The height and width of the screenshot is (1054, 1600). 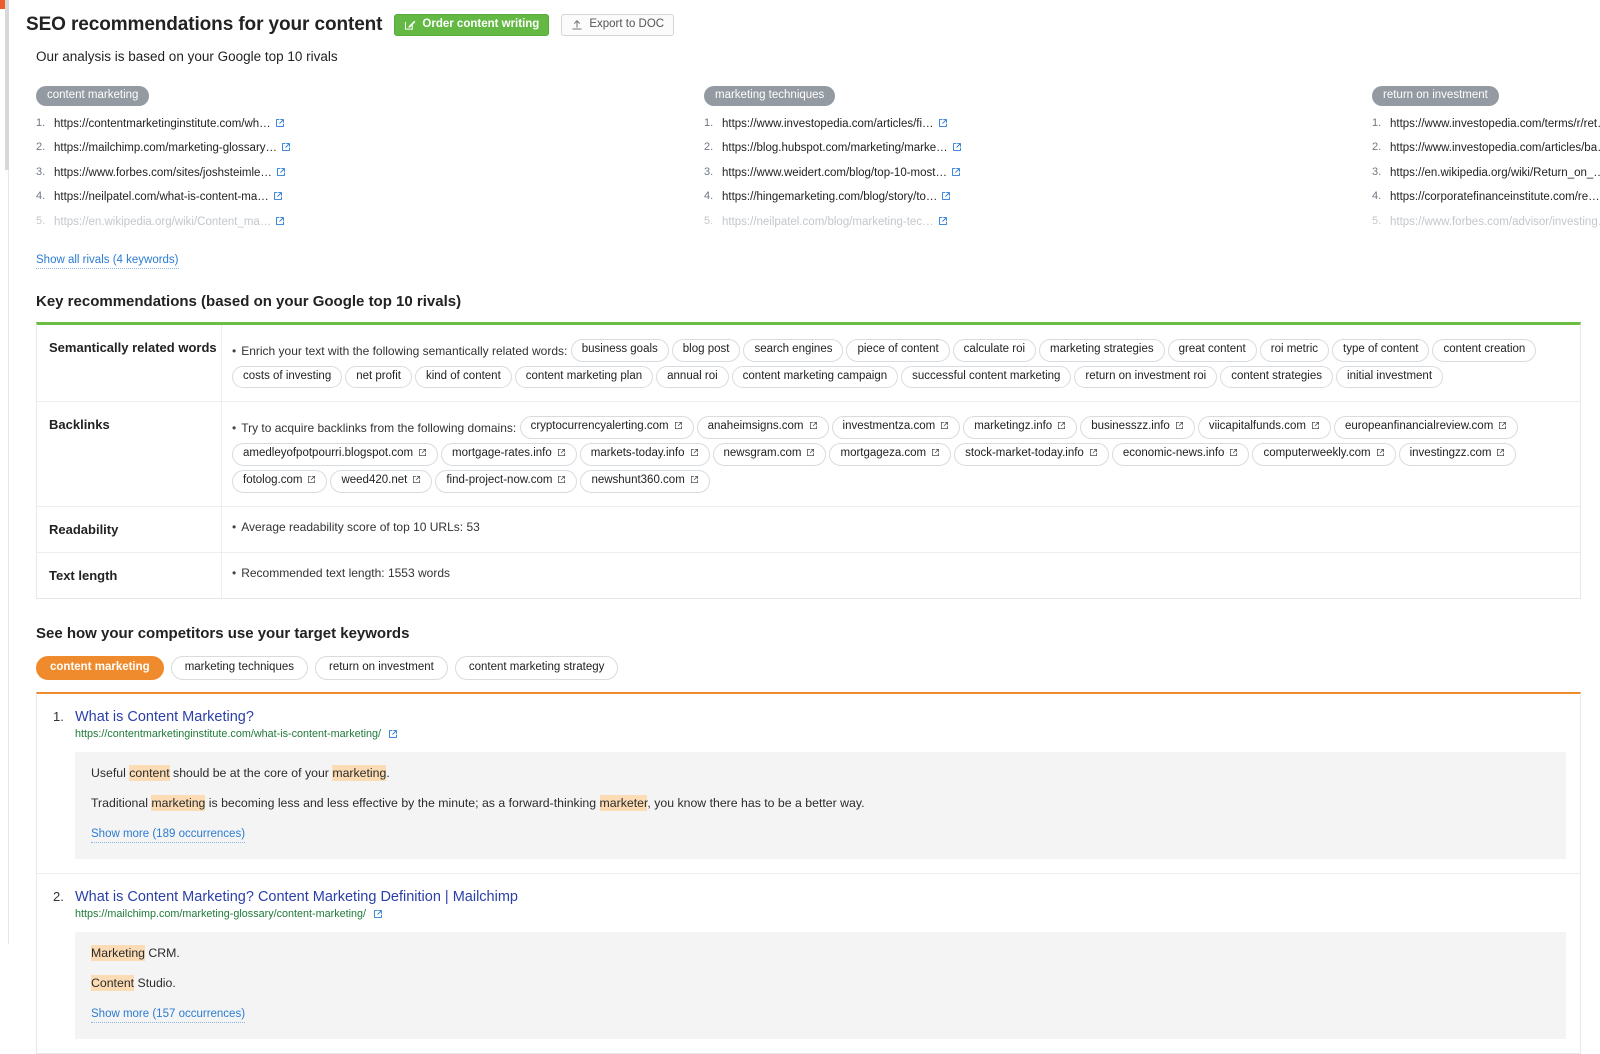 I want to click on backlink-domain-chip: europeanfinancialreview.com, so click(x=1426, y=427).